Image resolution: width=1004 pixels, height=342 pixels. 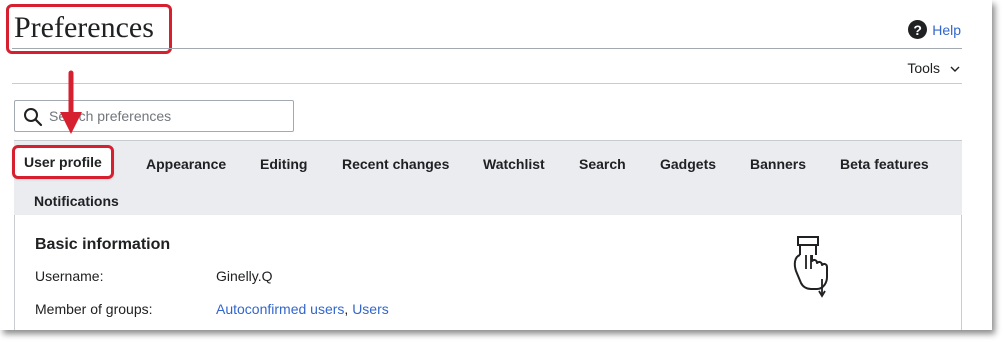 I want to click on tools-label: Tools, so click(x=923, y=68).